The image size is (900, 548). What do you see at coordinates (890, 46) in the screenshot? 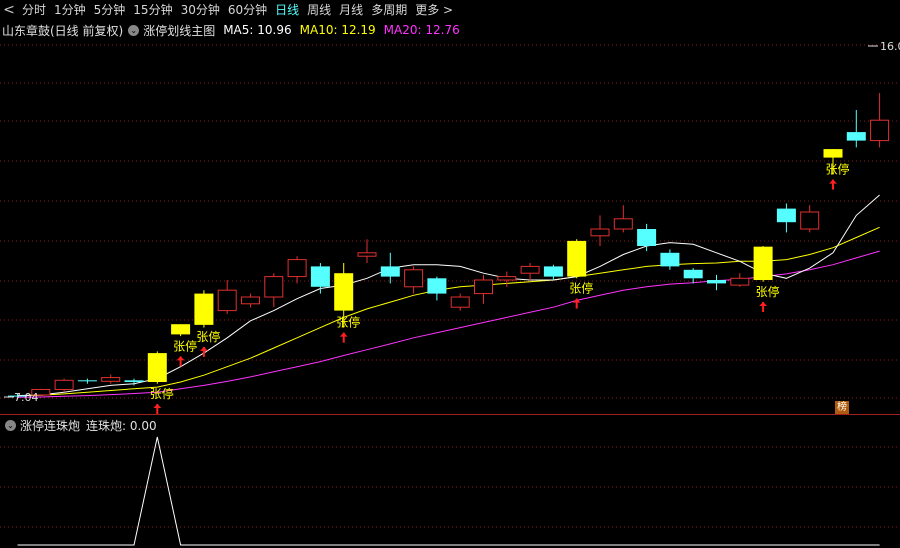
I see `high-price-label: 16.0` at bounding box center [890, 46].